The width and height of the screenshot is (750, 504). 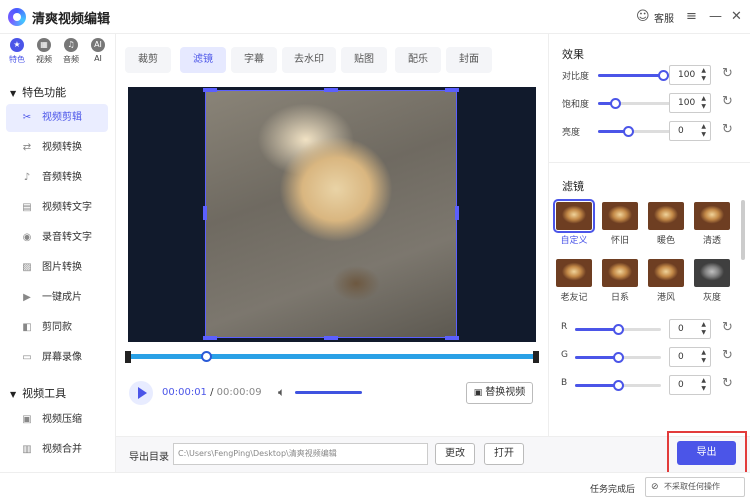 What do you see at coordinates (655, 487) in the screenshot?
I see `ban-icon: ⊘` at bounding box center [655, 487].